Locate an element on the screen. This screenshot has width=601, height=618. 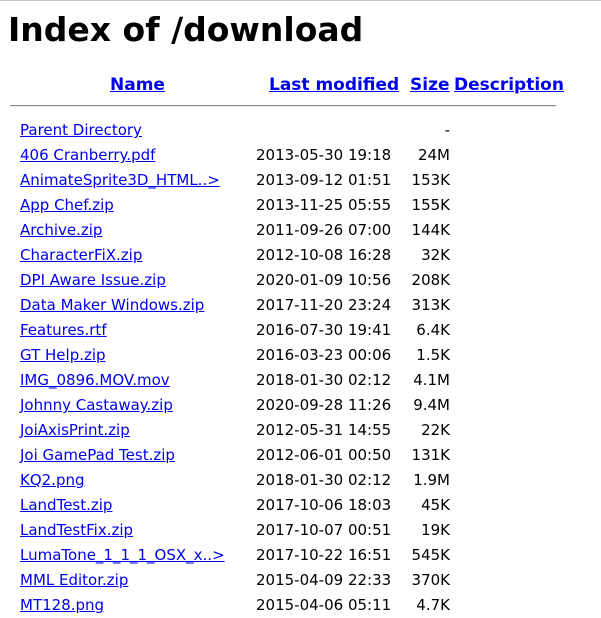
last-modified-cell: 2012-05-31 14:55 is located at coordinates (324, 430).